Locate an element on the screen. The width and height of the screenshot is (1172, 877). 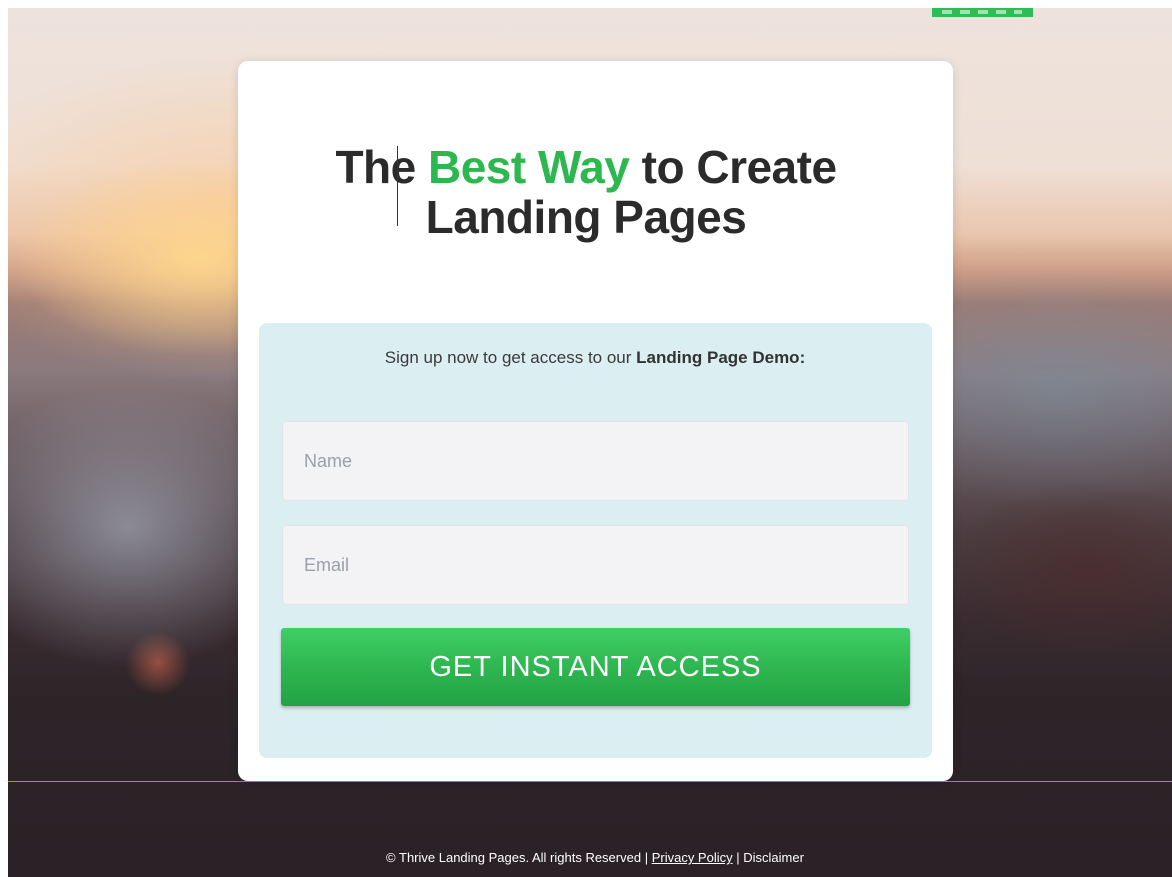
disclaimer-link: Disclaimer is located at coordinates (773, 857).